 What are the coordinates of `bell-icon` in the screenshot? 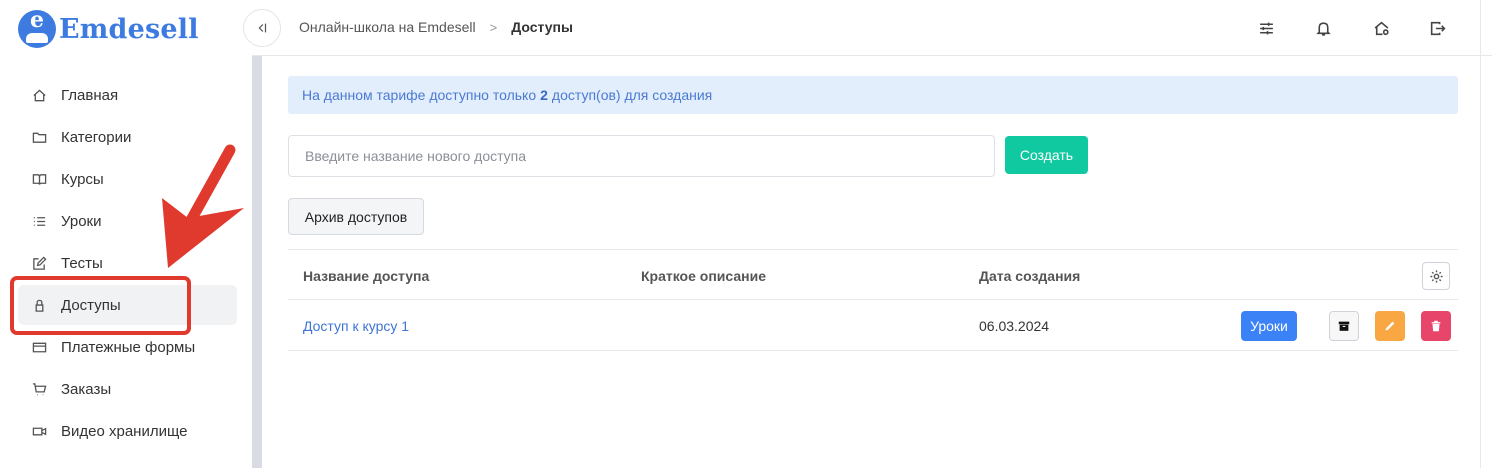 It's located at (1323, 28).